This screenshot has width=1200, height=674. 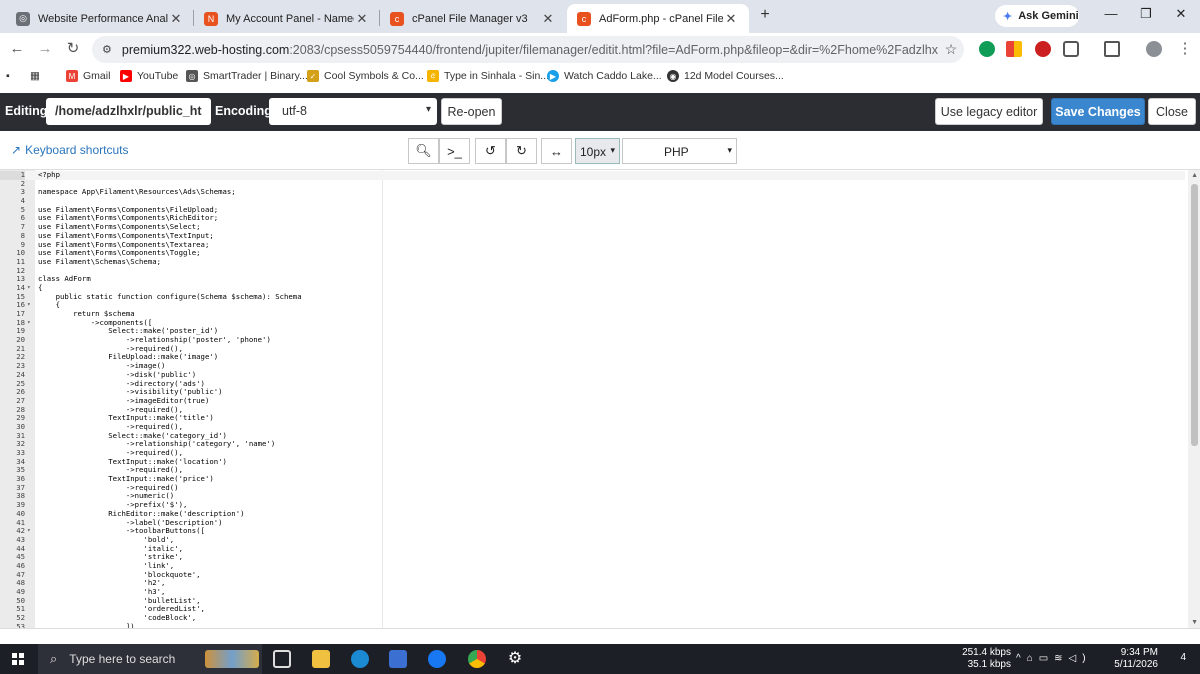 What do you see at coordinates (1176, 658) in the screenshot?
I see `notifications-icon: 4` at bounding box center [1176, 658].